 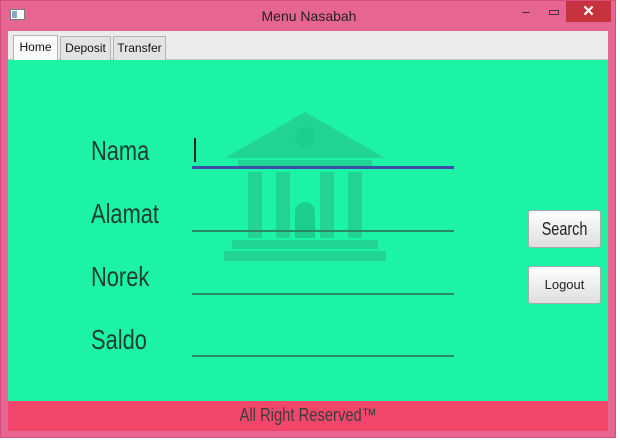 What do you see at coordinates (139, 48) in the screenshot?
I see `tab-transfer: Transfer` at bounding box center [139, 48].